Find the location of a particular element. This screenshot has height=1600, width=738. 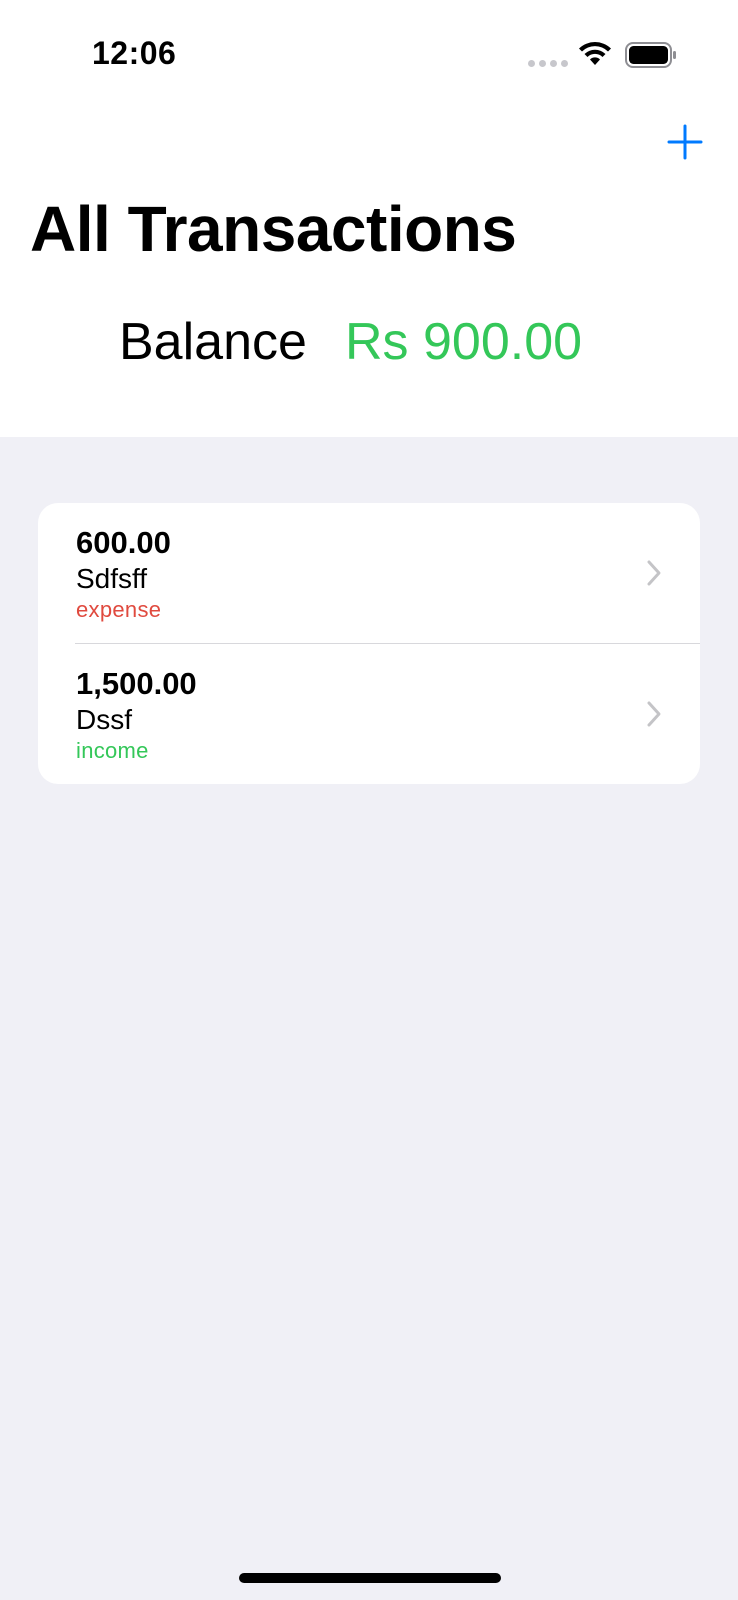

balance-label: Balance is located at coordinates (213, 342).